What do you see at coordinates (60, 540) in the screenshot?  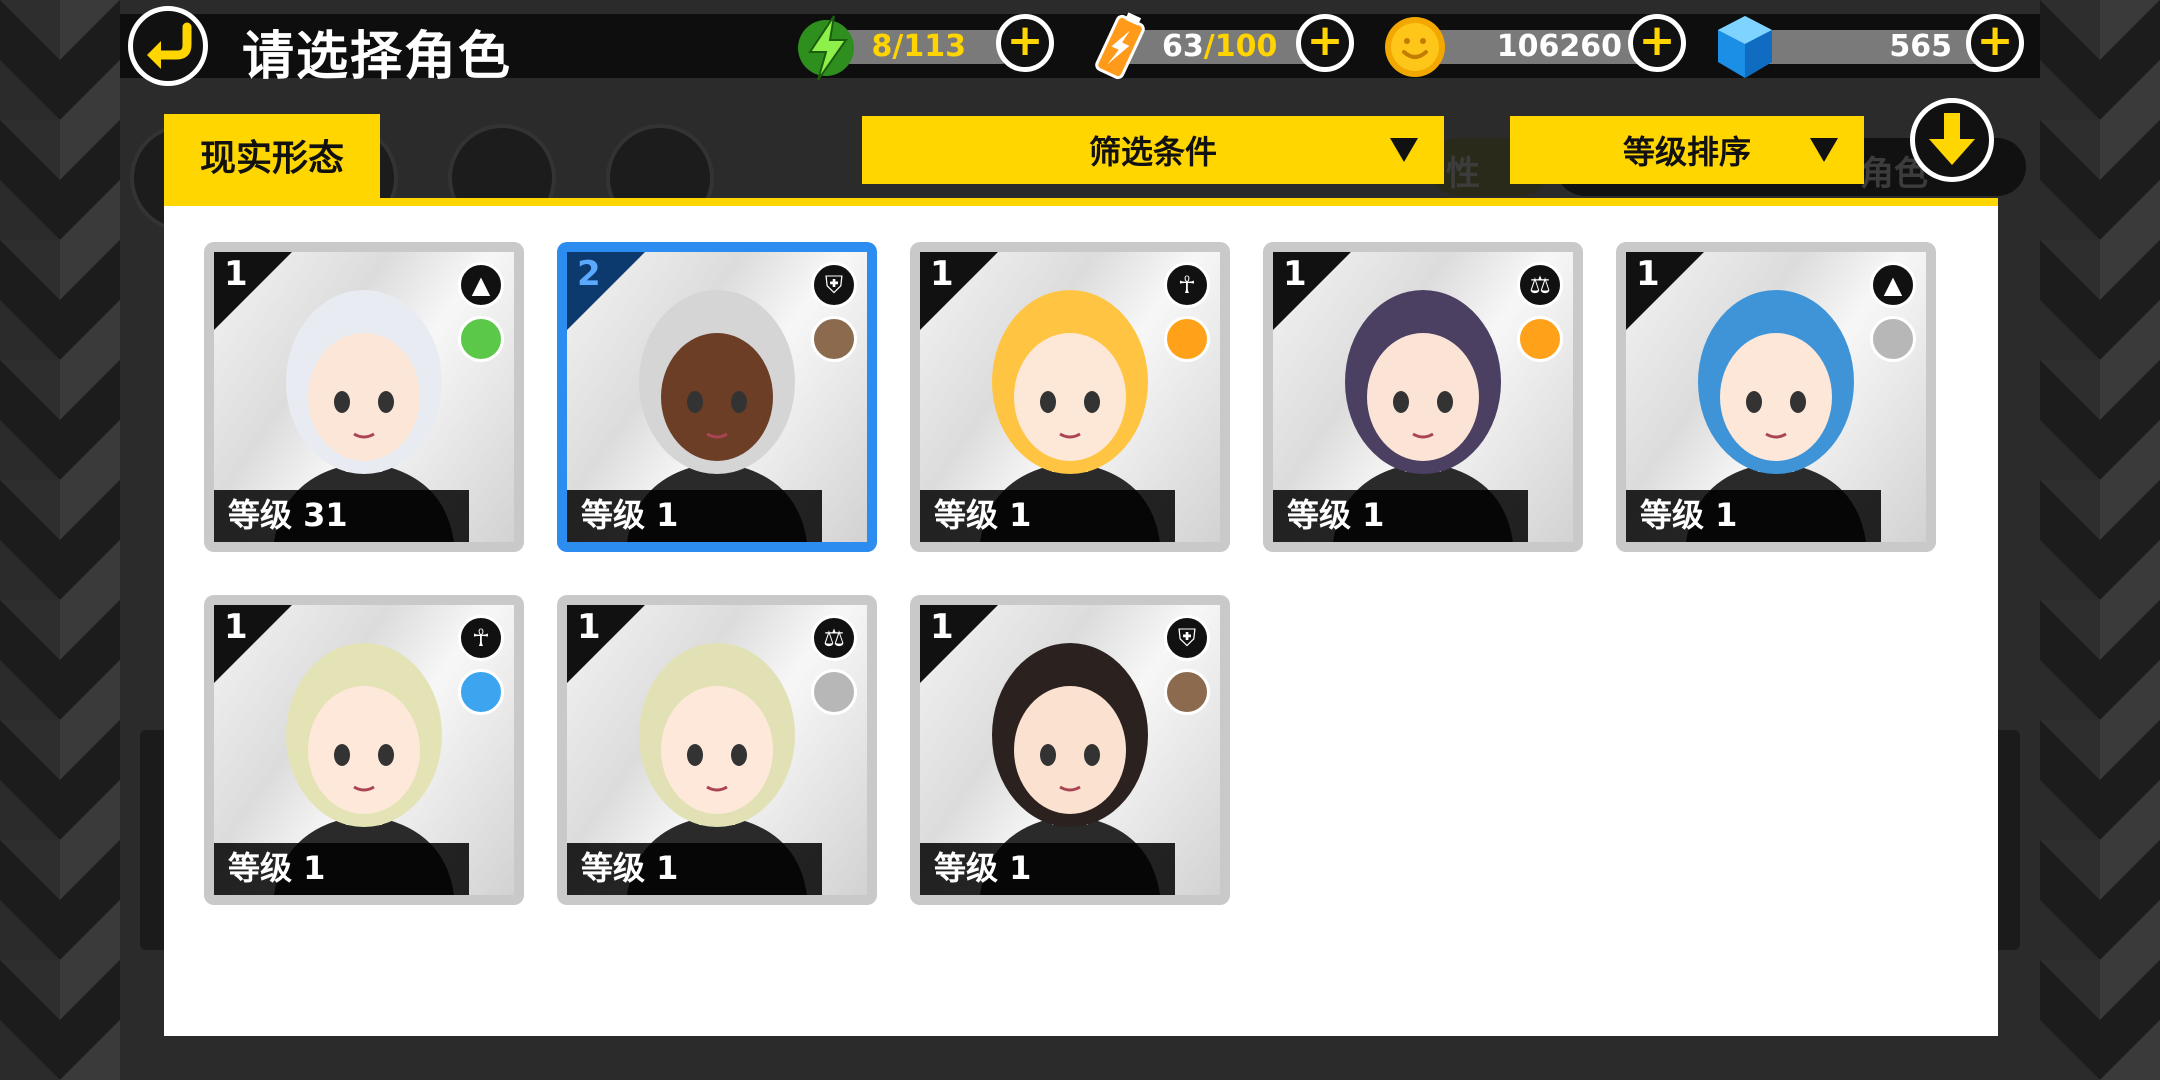 I see `background-pattern-left` at bounding box center [60, 540].